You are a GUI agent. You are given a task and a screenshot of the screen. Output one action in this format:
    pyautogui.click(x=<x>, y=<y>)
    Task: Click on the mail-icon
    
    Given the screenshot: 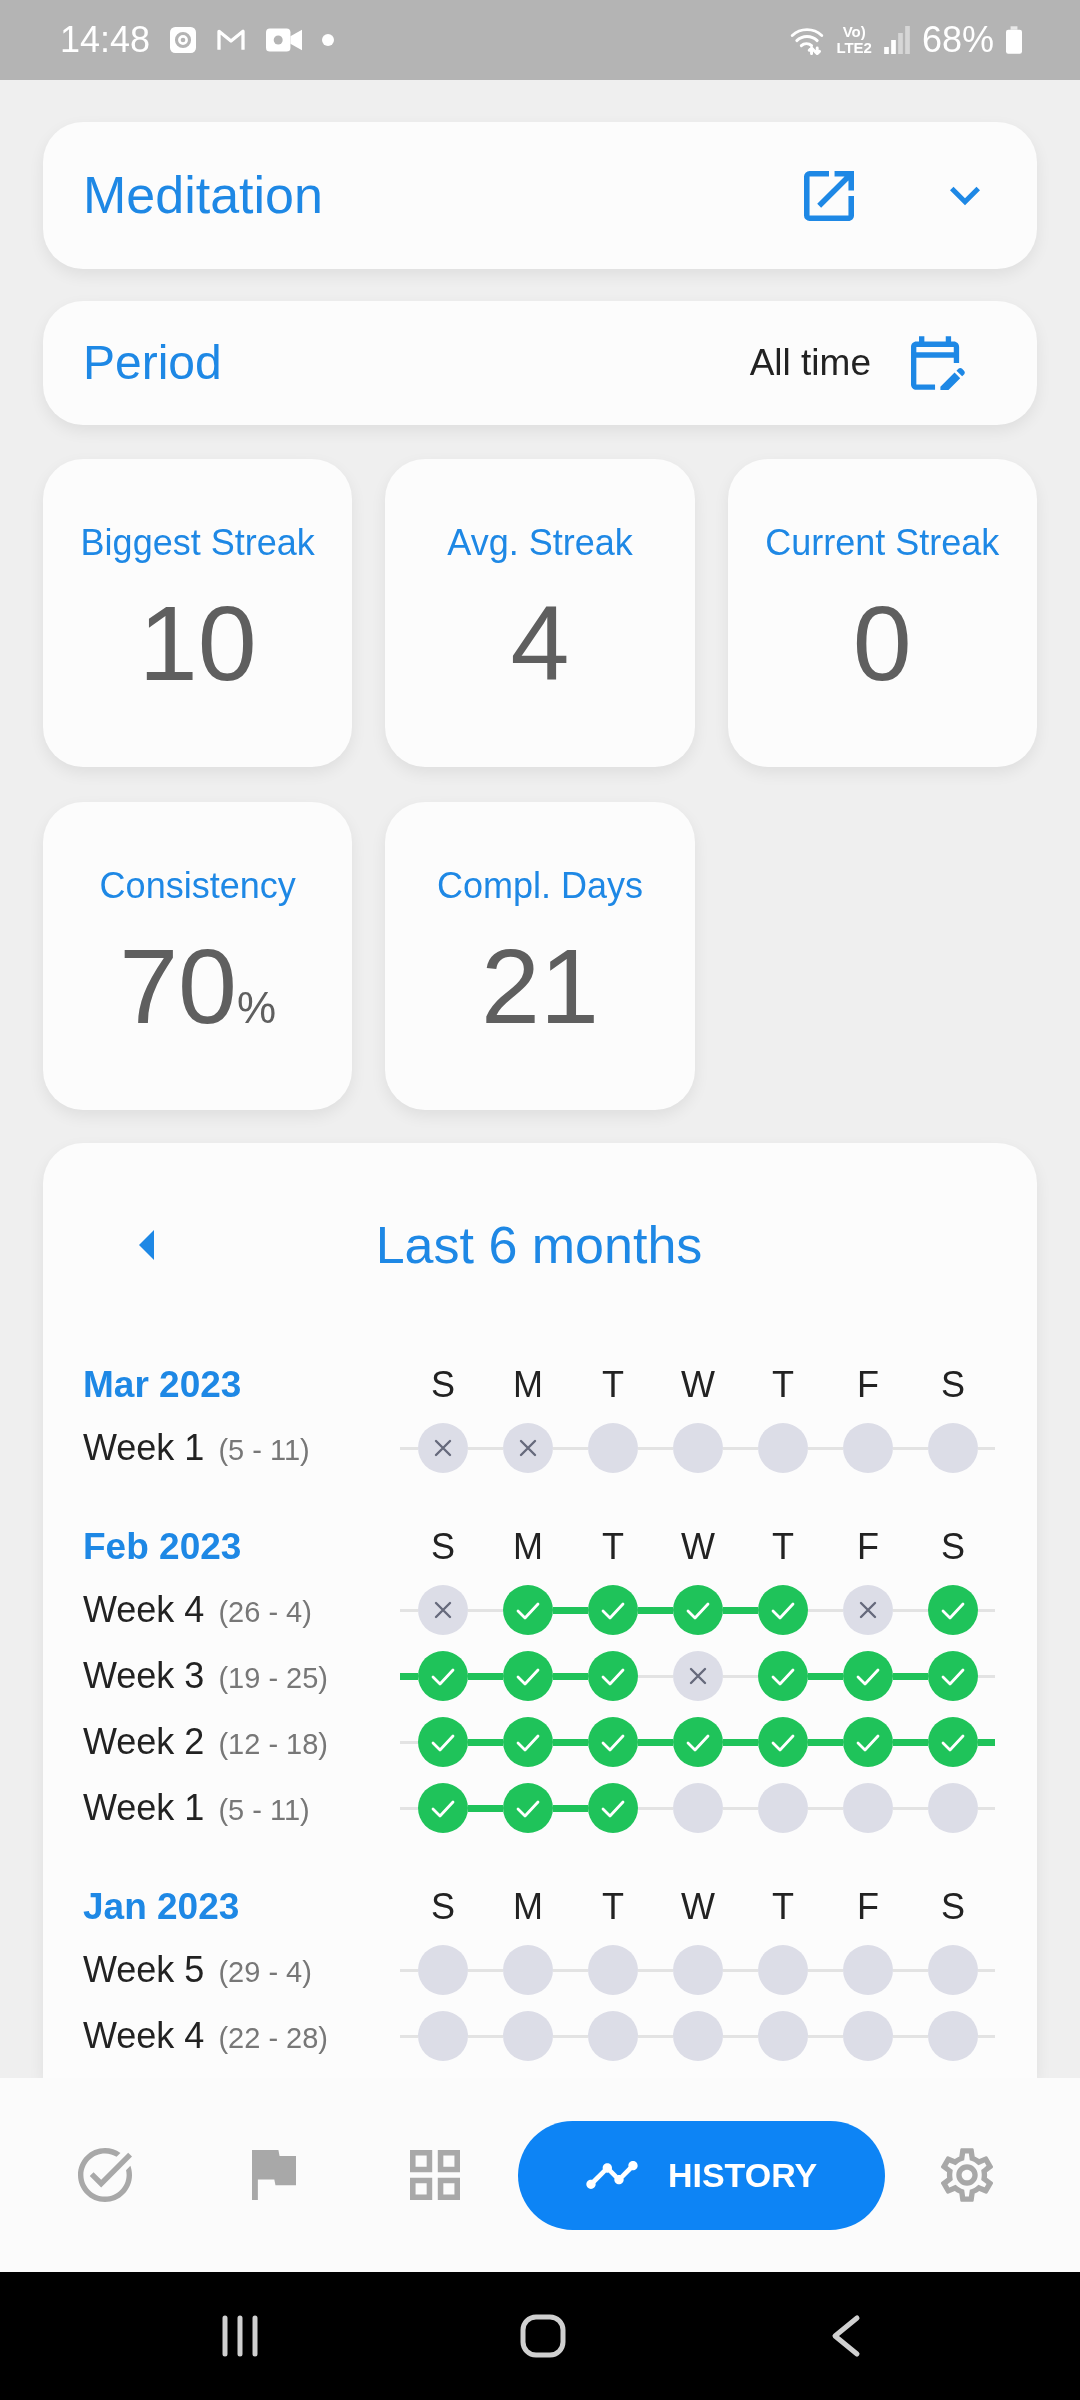 What is the action you would take?
    pyautogui.click(x=231, y=40)
    